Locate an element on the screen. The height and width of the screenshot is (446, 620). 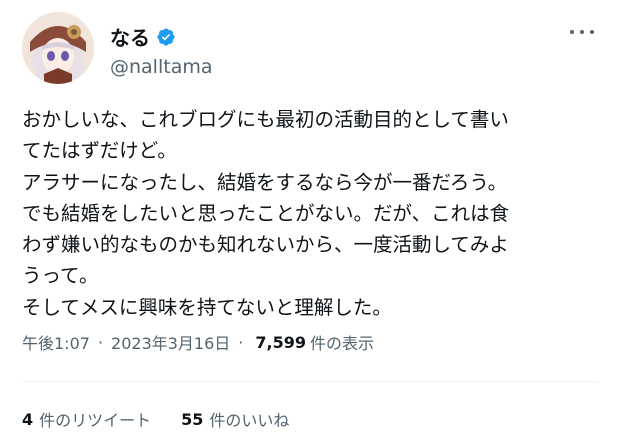
avatar-anime-girl-icon is located at coordinates (58, 48).